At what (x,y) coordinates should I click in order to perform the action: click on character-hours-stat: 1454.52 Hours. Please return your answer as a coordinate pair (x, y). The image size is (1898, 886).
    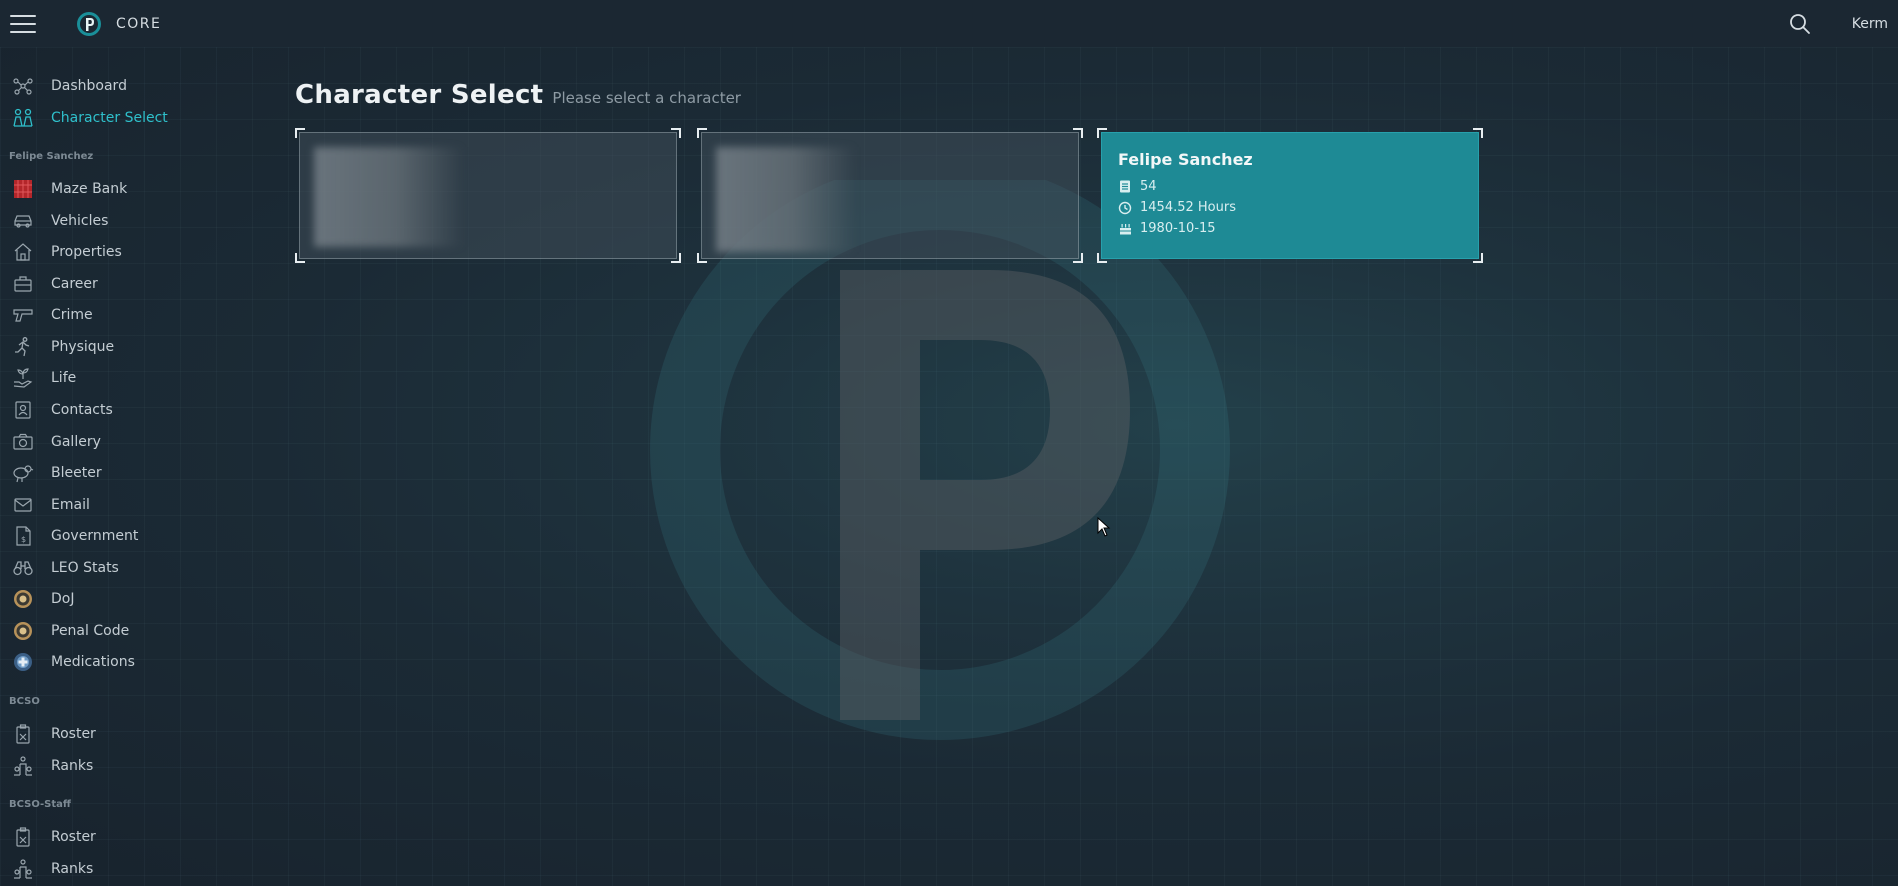
    Looking at the image, I should click on (1177, 207).